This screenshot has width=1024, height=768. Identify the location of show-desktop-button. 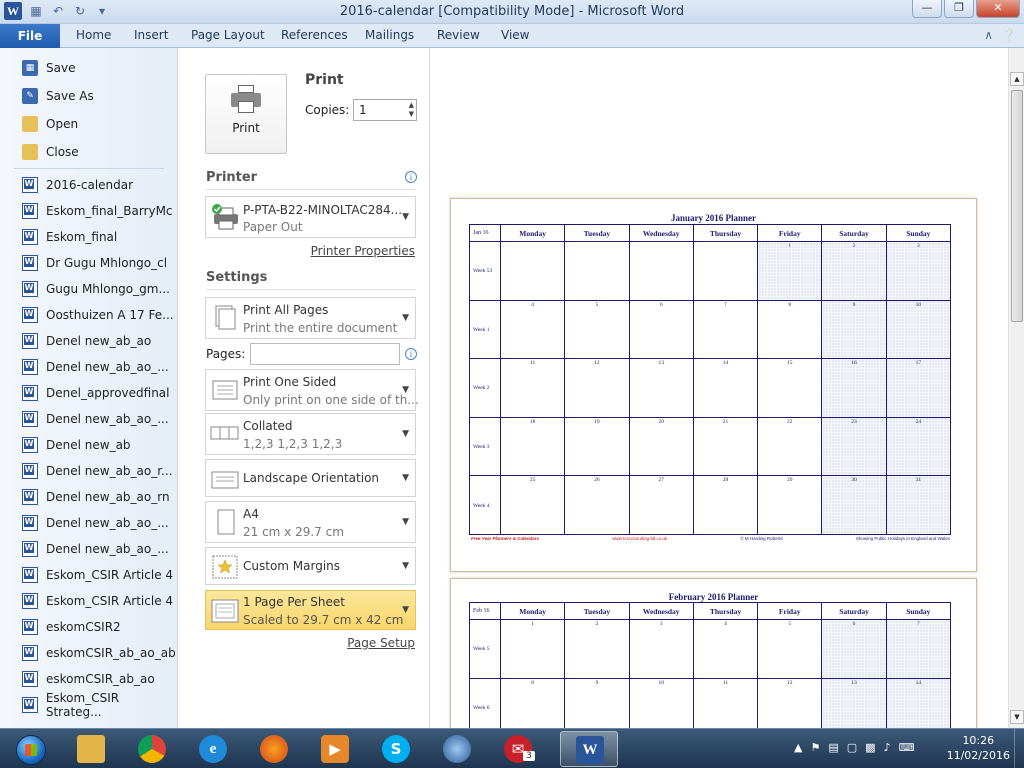
(1019, 748).